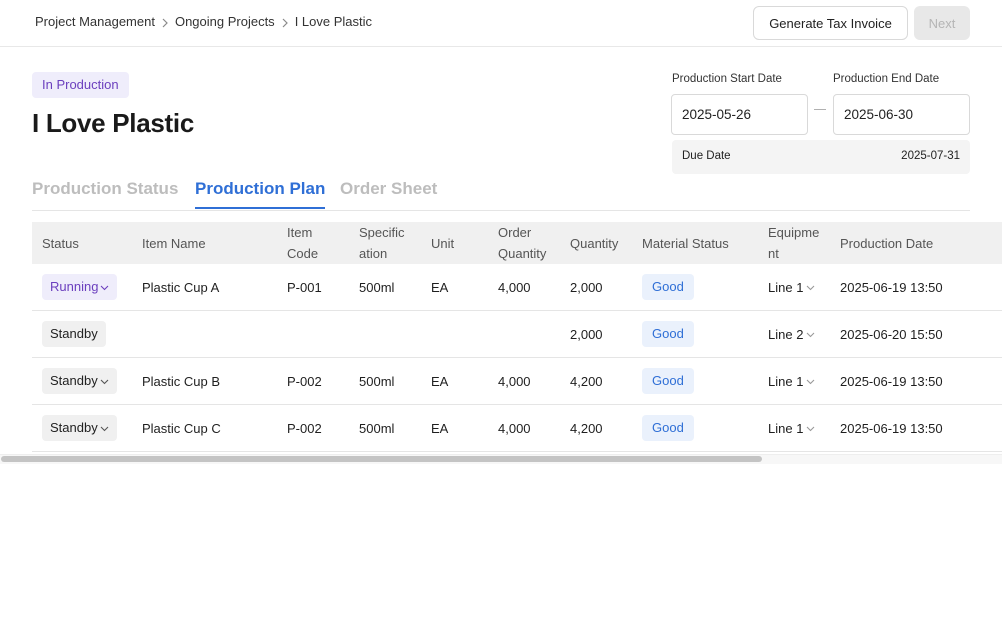 The width and height of the screenshot is (1002, 636). What do you see at coordinates (333, 21) in the screenshot?
I see `breadcrumb-current: I Love Plastic` at bounding box center [333, 21].